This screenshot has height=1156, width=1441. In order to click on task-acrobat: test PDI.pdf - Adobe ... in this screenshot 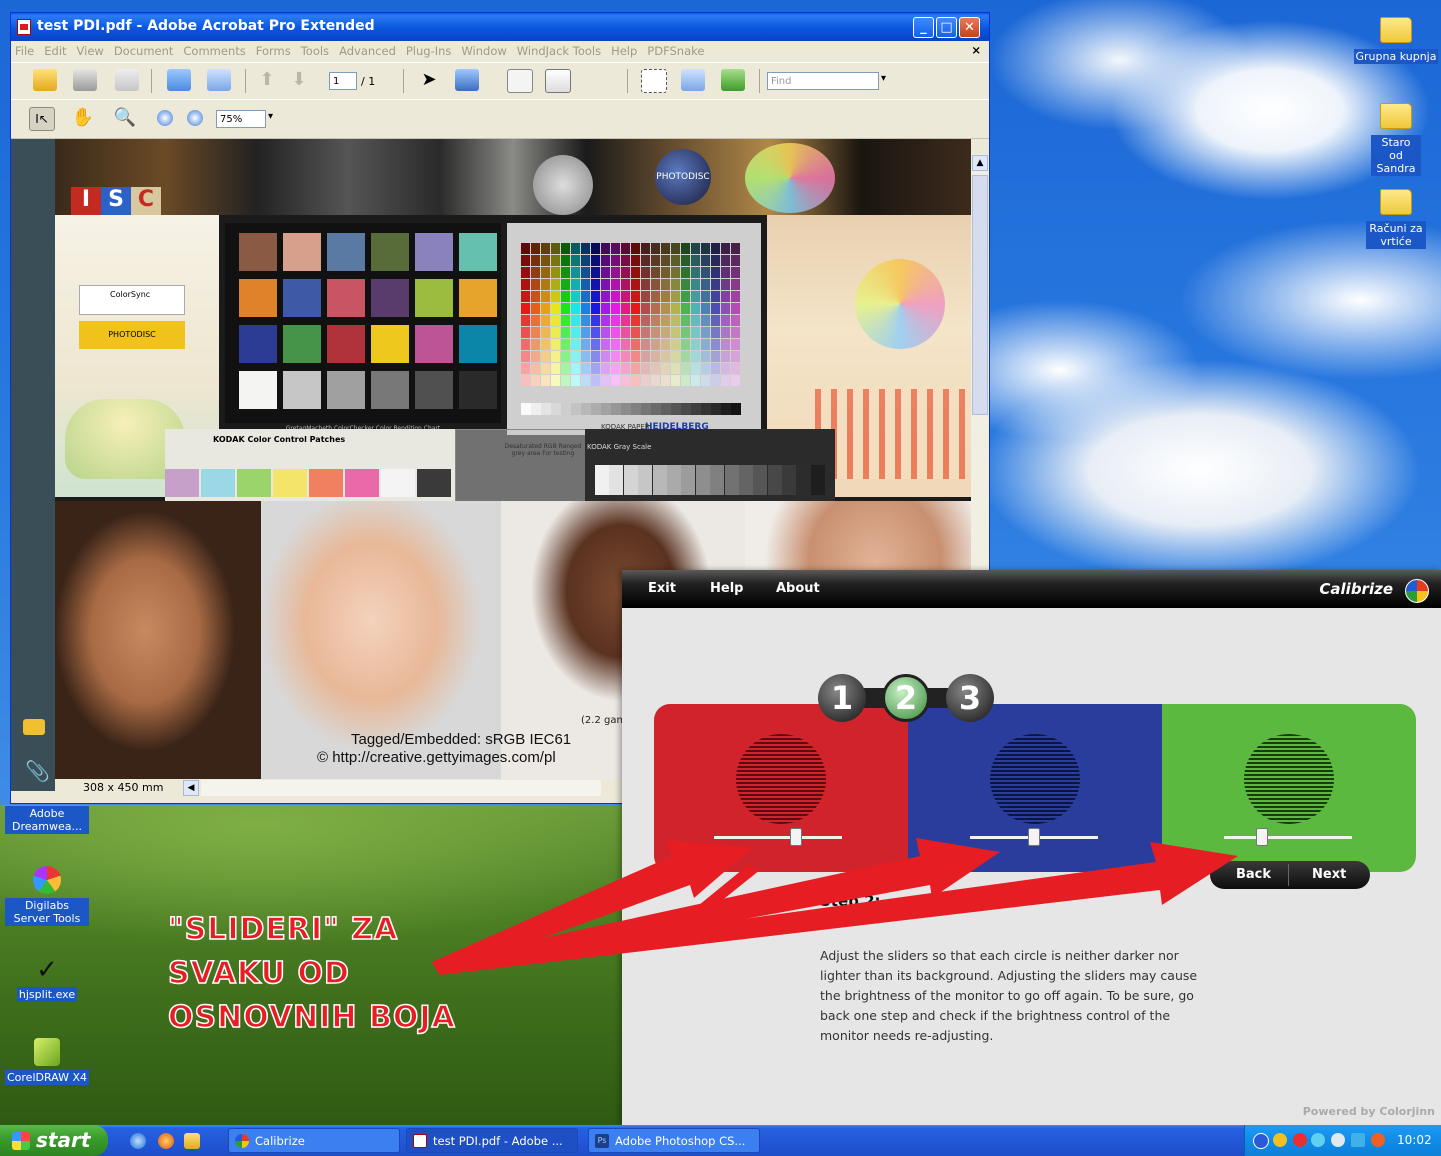, I will do `click(492, 1140)`.